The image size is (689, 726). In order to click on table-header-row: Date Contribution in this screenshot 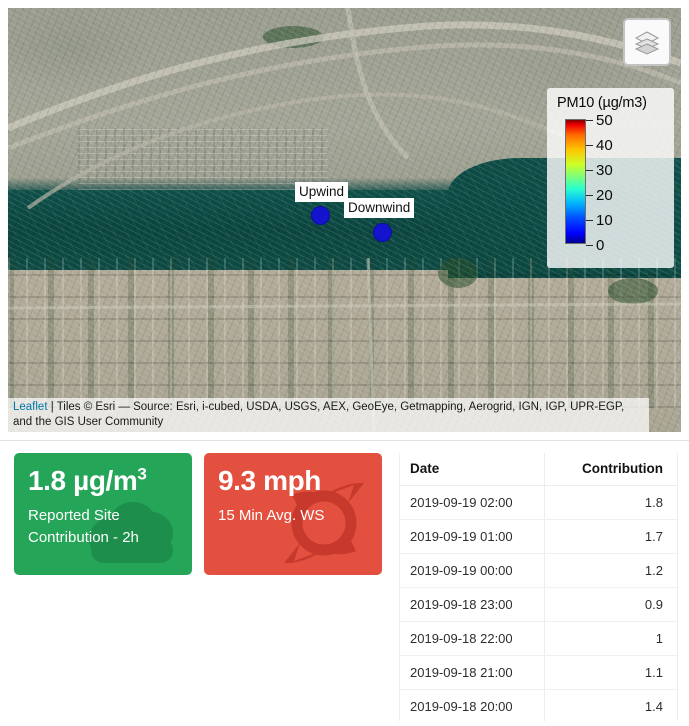, I will do `click(538, 469)`.